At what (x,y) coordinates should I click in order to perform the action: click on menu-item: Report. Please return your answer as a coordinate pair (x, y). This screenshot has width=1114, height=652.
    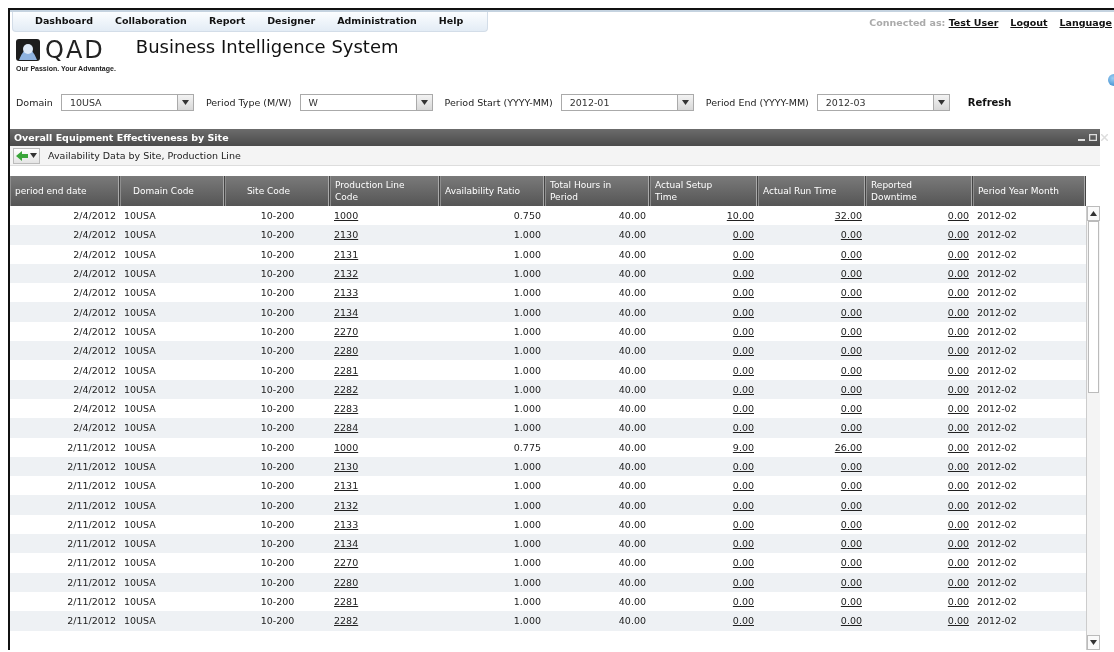
    Looking at the image, I should click on (227, 20).